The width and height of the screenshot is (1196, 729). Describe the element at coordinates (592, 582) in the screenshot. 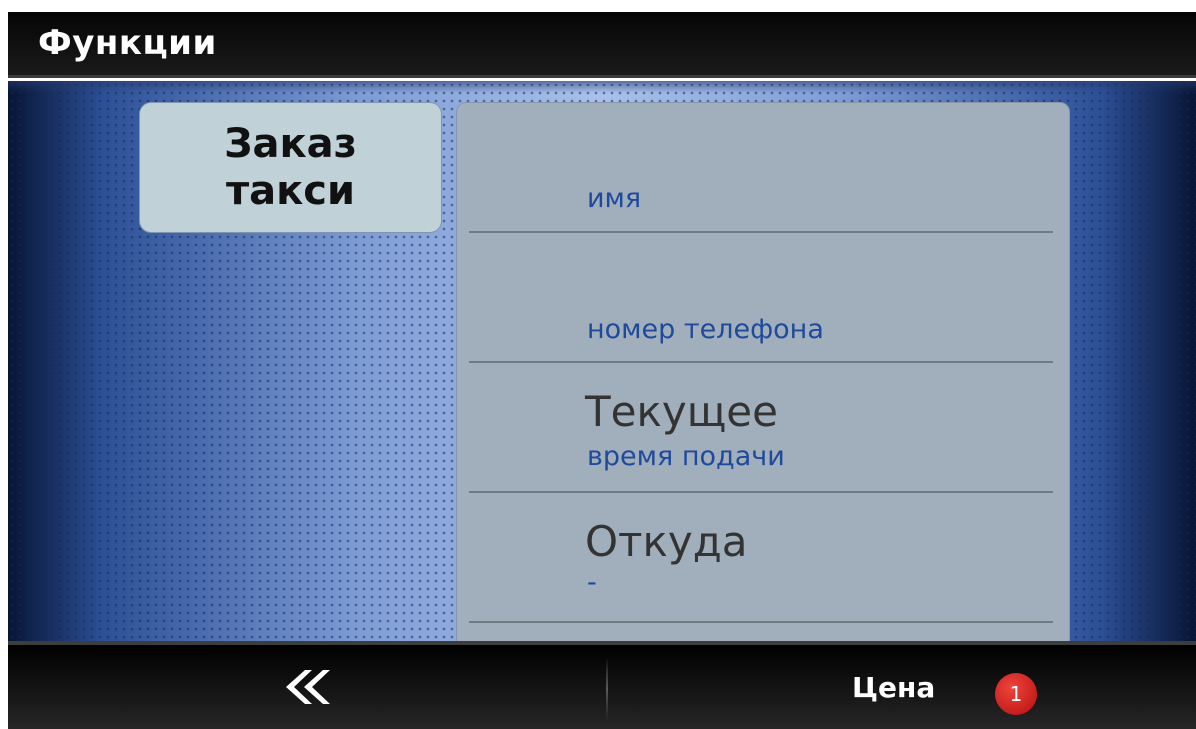

I see `from-label: -` at that location.